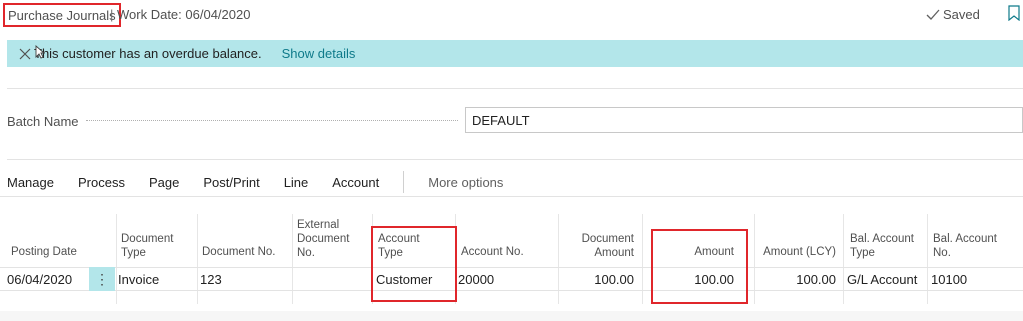 This screenshot has height=321, width=1023. Describe the element at coordinates (183, 14) in the screenshot. I see `work-date: Work Date: 06/04/2020` at that location.